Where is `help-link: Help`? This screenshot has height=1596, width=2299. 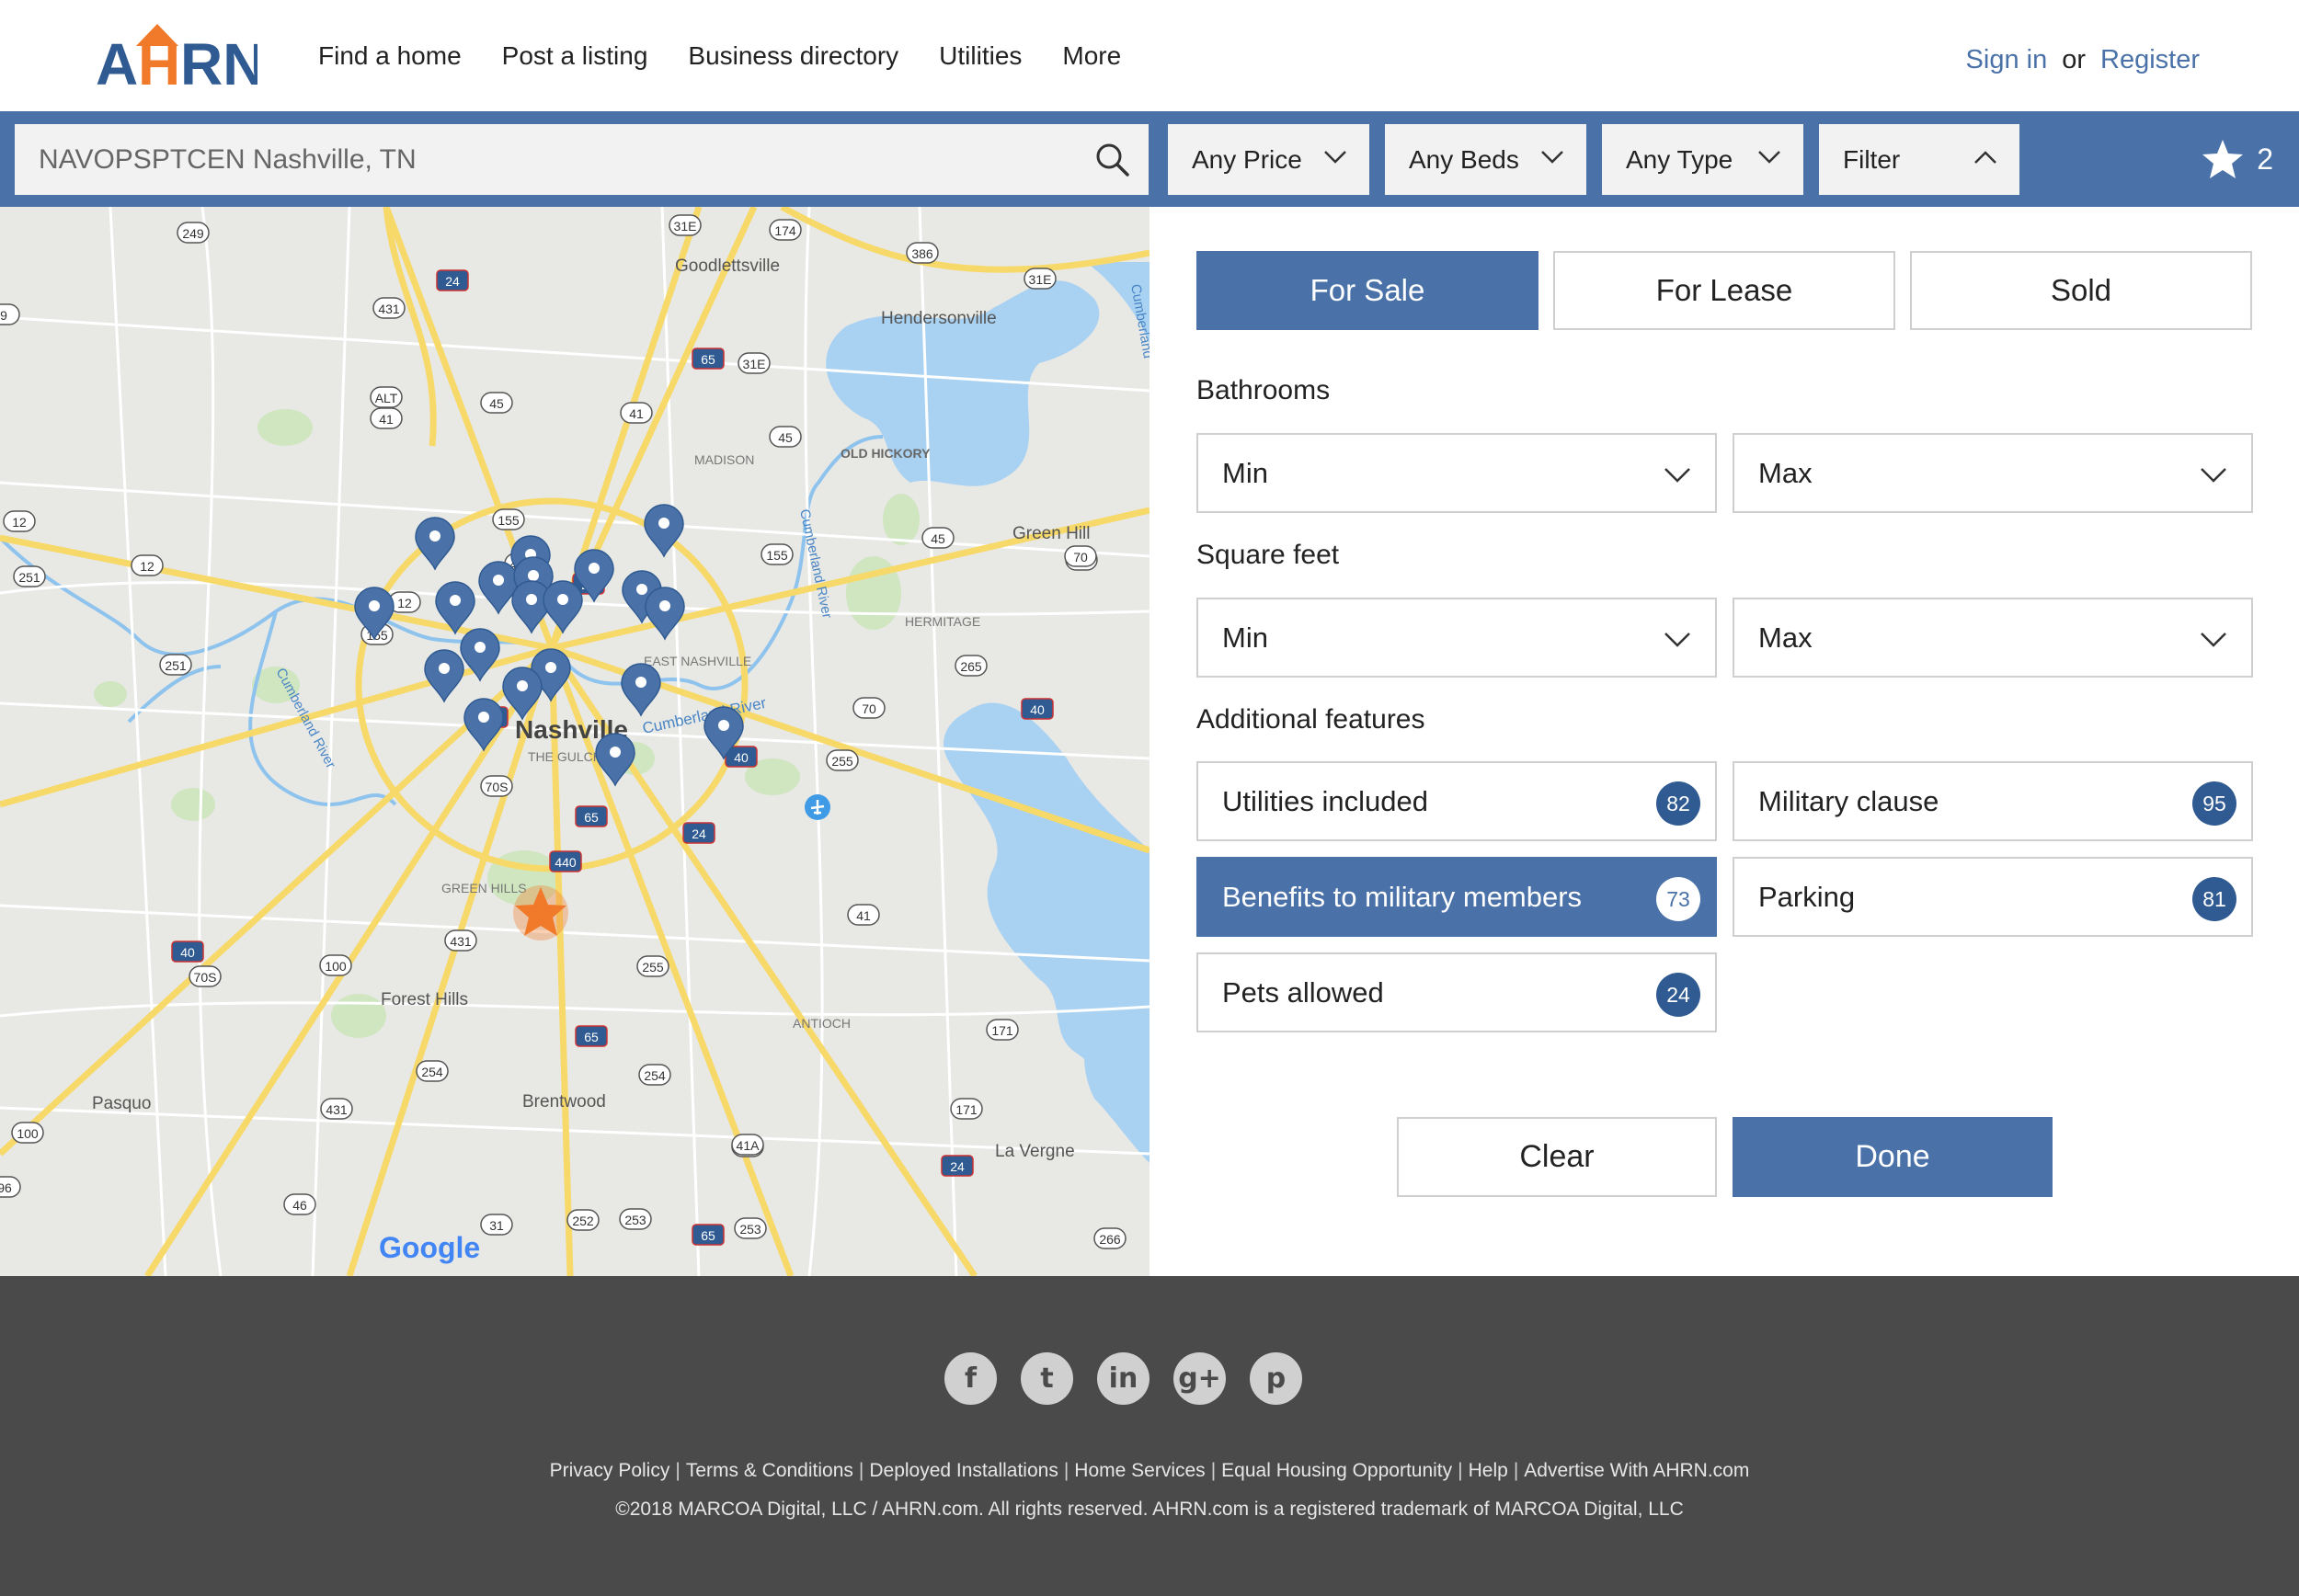 help-link: Help is located at coordinates (1488, 1470).